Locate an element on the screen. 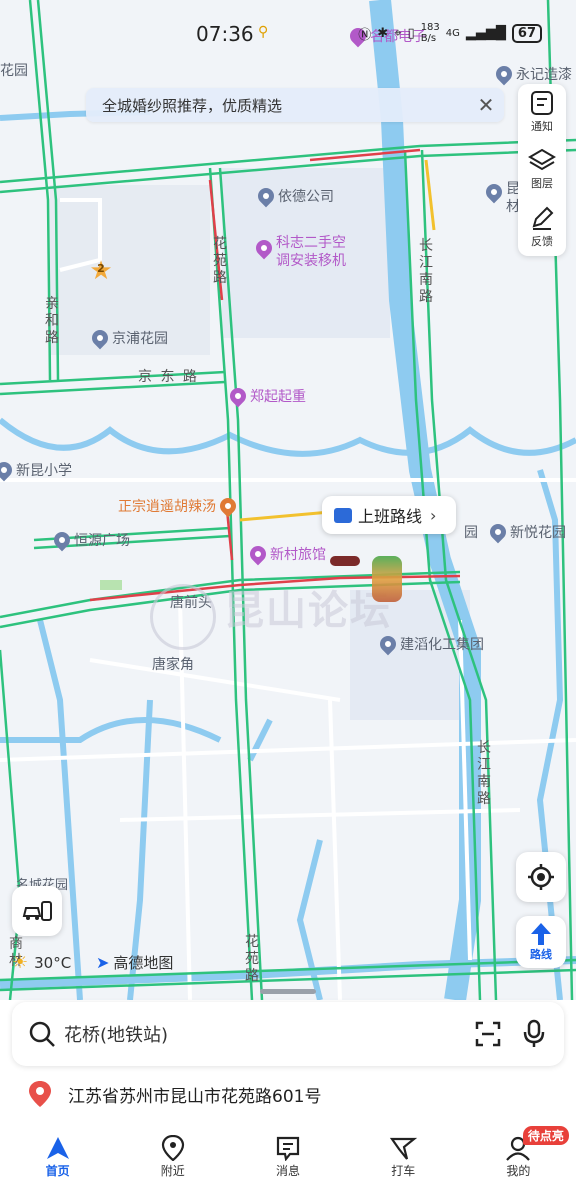  hotel-pin-icon is located at coordinates (258, 554).